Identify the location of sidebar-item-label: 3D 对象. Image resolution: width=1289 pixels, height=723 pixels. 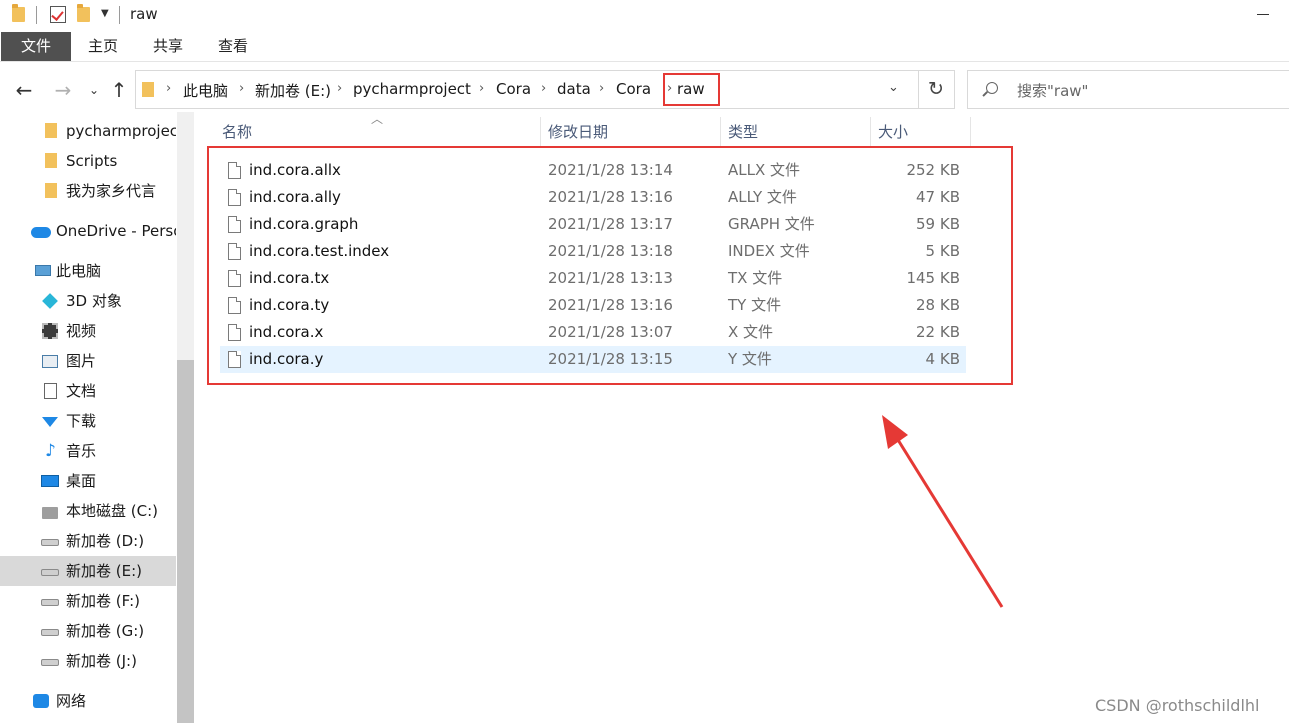
(94, 301).